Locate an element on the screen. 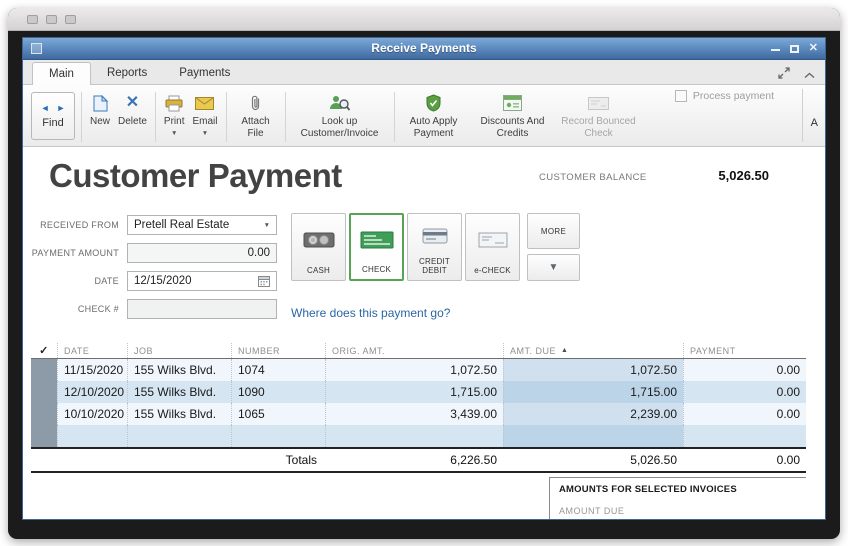 The width and height of the screenshot is (848, 546). email-button: Email ▼ is located at coordinates (204, 117).